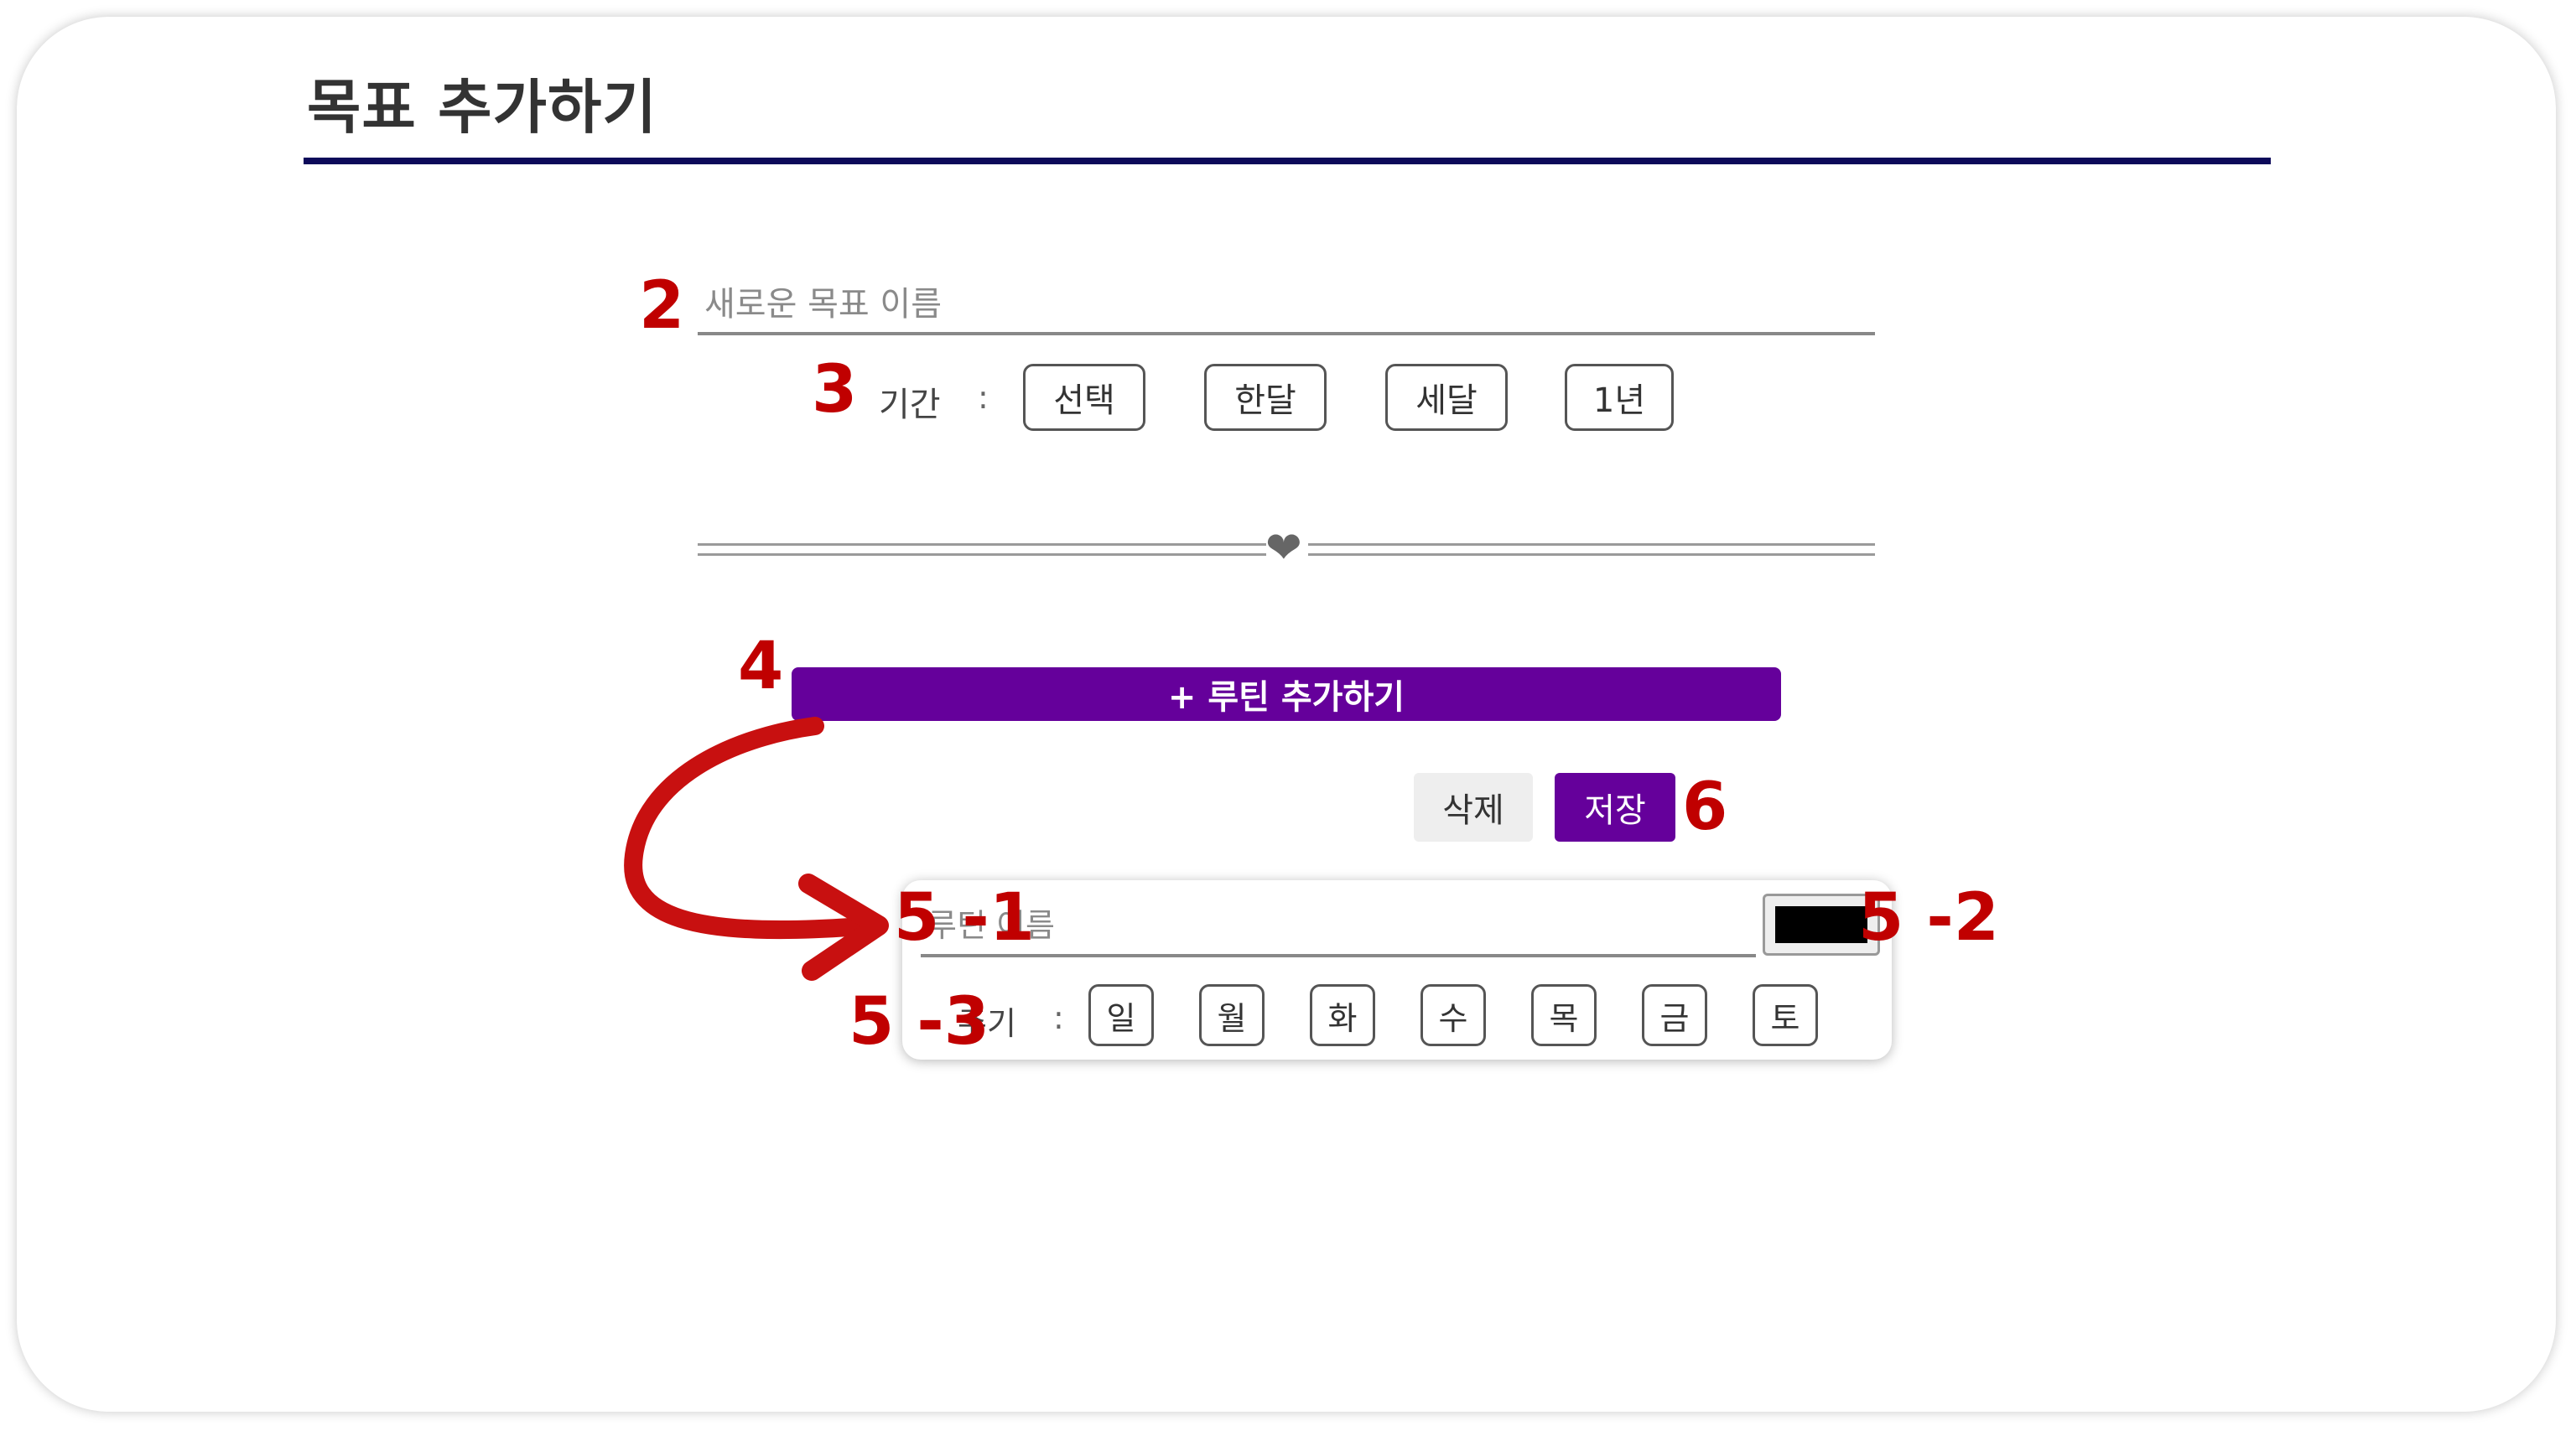  I want to click on annotation-label-5-3: 5 -3, so click(919, 1022).